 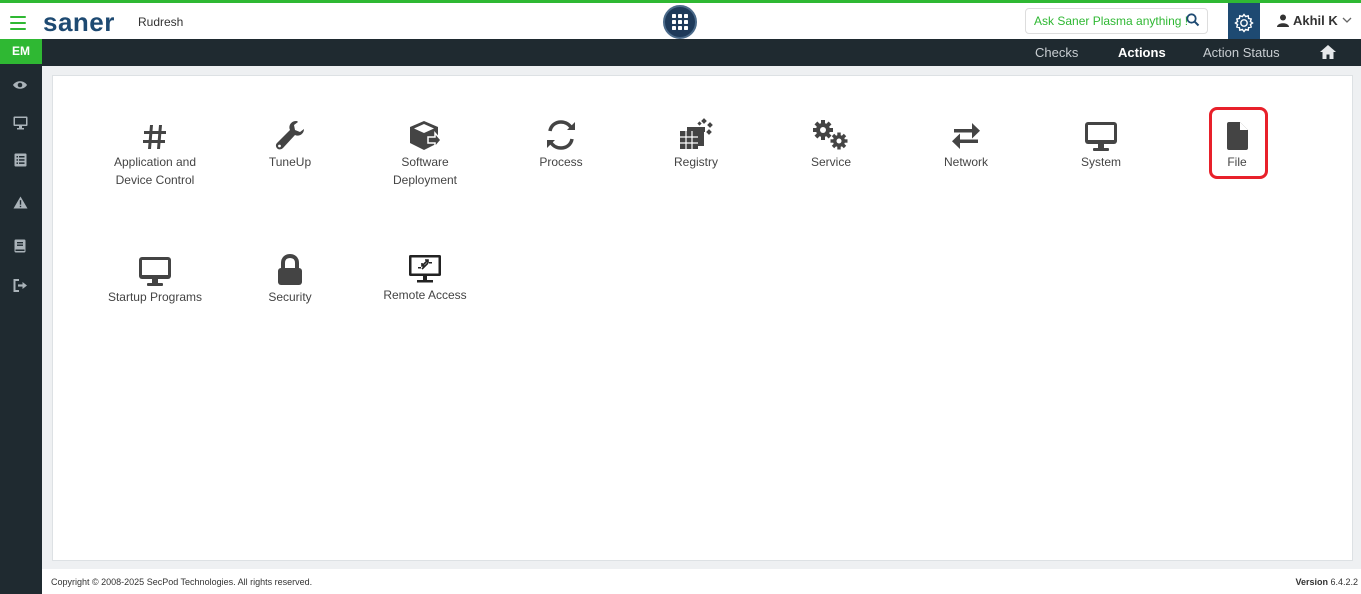 I want to click on action-navbar: Checks Actions Action Status, so click(x=680, y=52).